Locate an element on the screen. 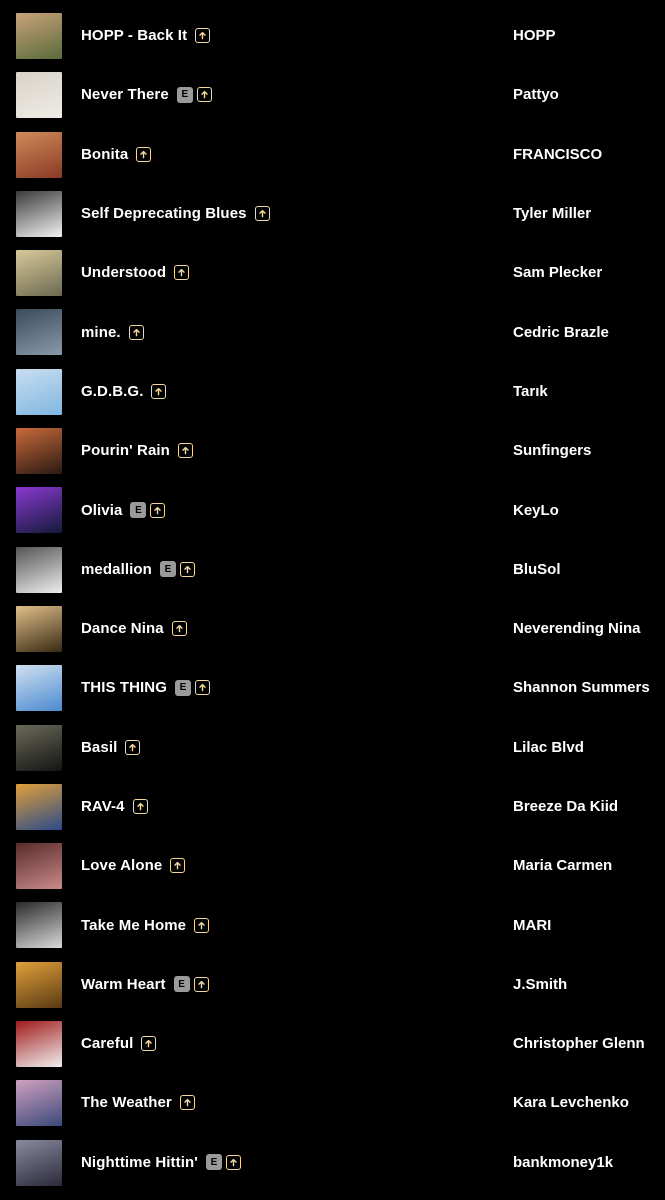  artist-name: Shannon Summers is located at coordinates (581, 687).